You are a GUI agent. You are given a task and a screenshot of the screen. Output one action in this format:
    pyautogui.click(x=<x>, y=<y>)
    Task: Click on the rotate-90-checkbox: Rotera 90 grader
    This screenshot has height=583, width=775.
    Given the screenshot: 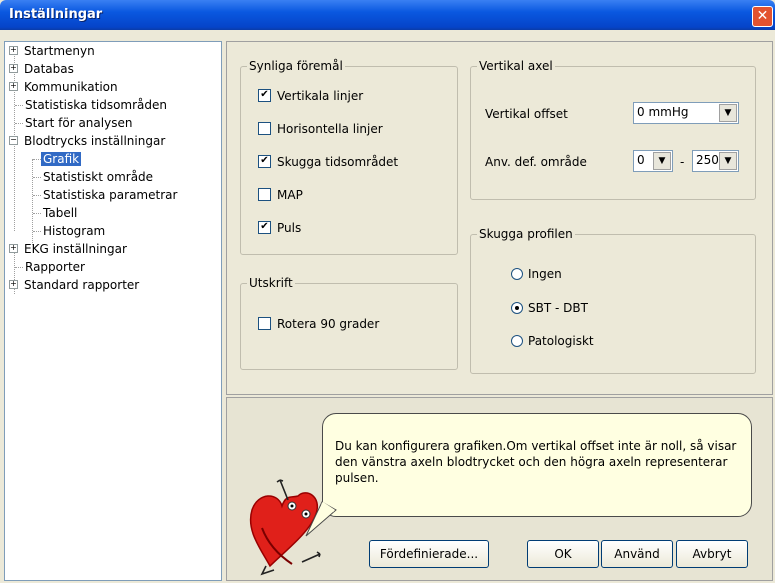 What is the action you would take?
    pyautogui.click(x=318, y=324)
    